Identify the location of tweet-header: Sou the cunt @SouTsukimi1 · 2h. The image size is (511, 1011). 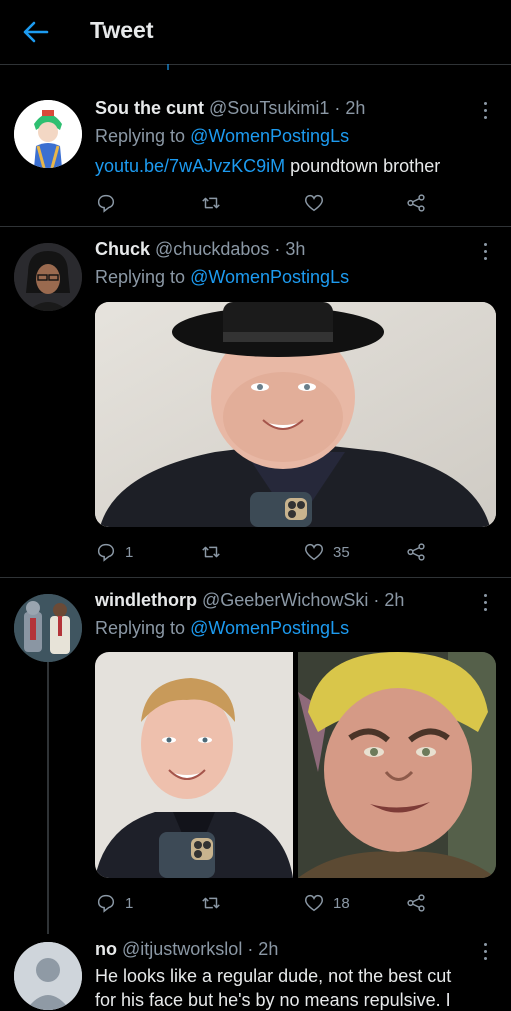
(230, 108).